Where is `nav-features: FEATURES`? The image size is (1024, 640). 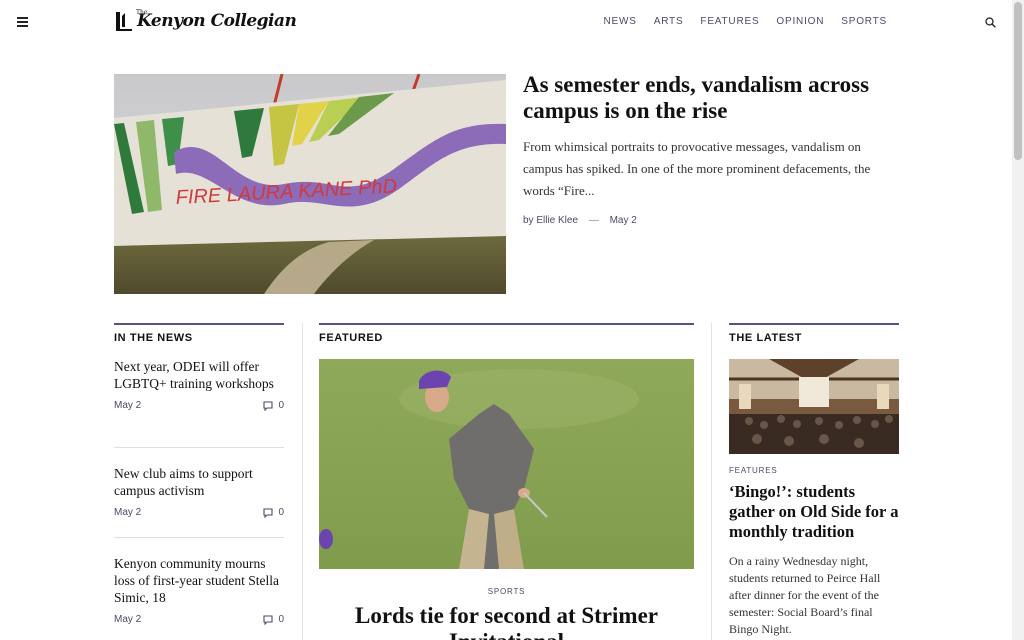 nav-features: FEATURES is located at coordinates (729, 21).